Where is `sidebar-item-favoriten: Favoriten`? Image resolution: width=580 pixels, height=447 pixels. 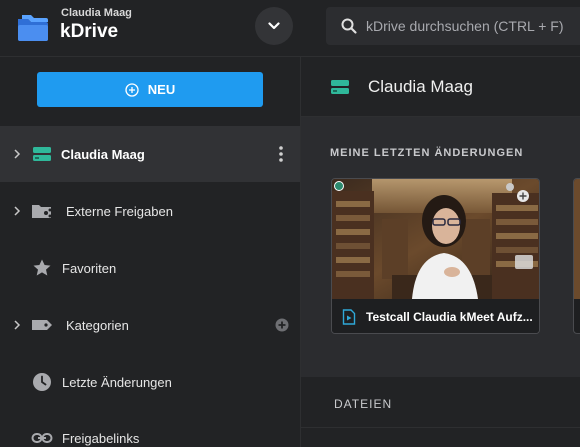
sidebar-item-favoriten: Favoriten is located at coordinates (150, 268).